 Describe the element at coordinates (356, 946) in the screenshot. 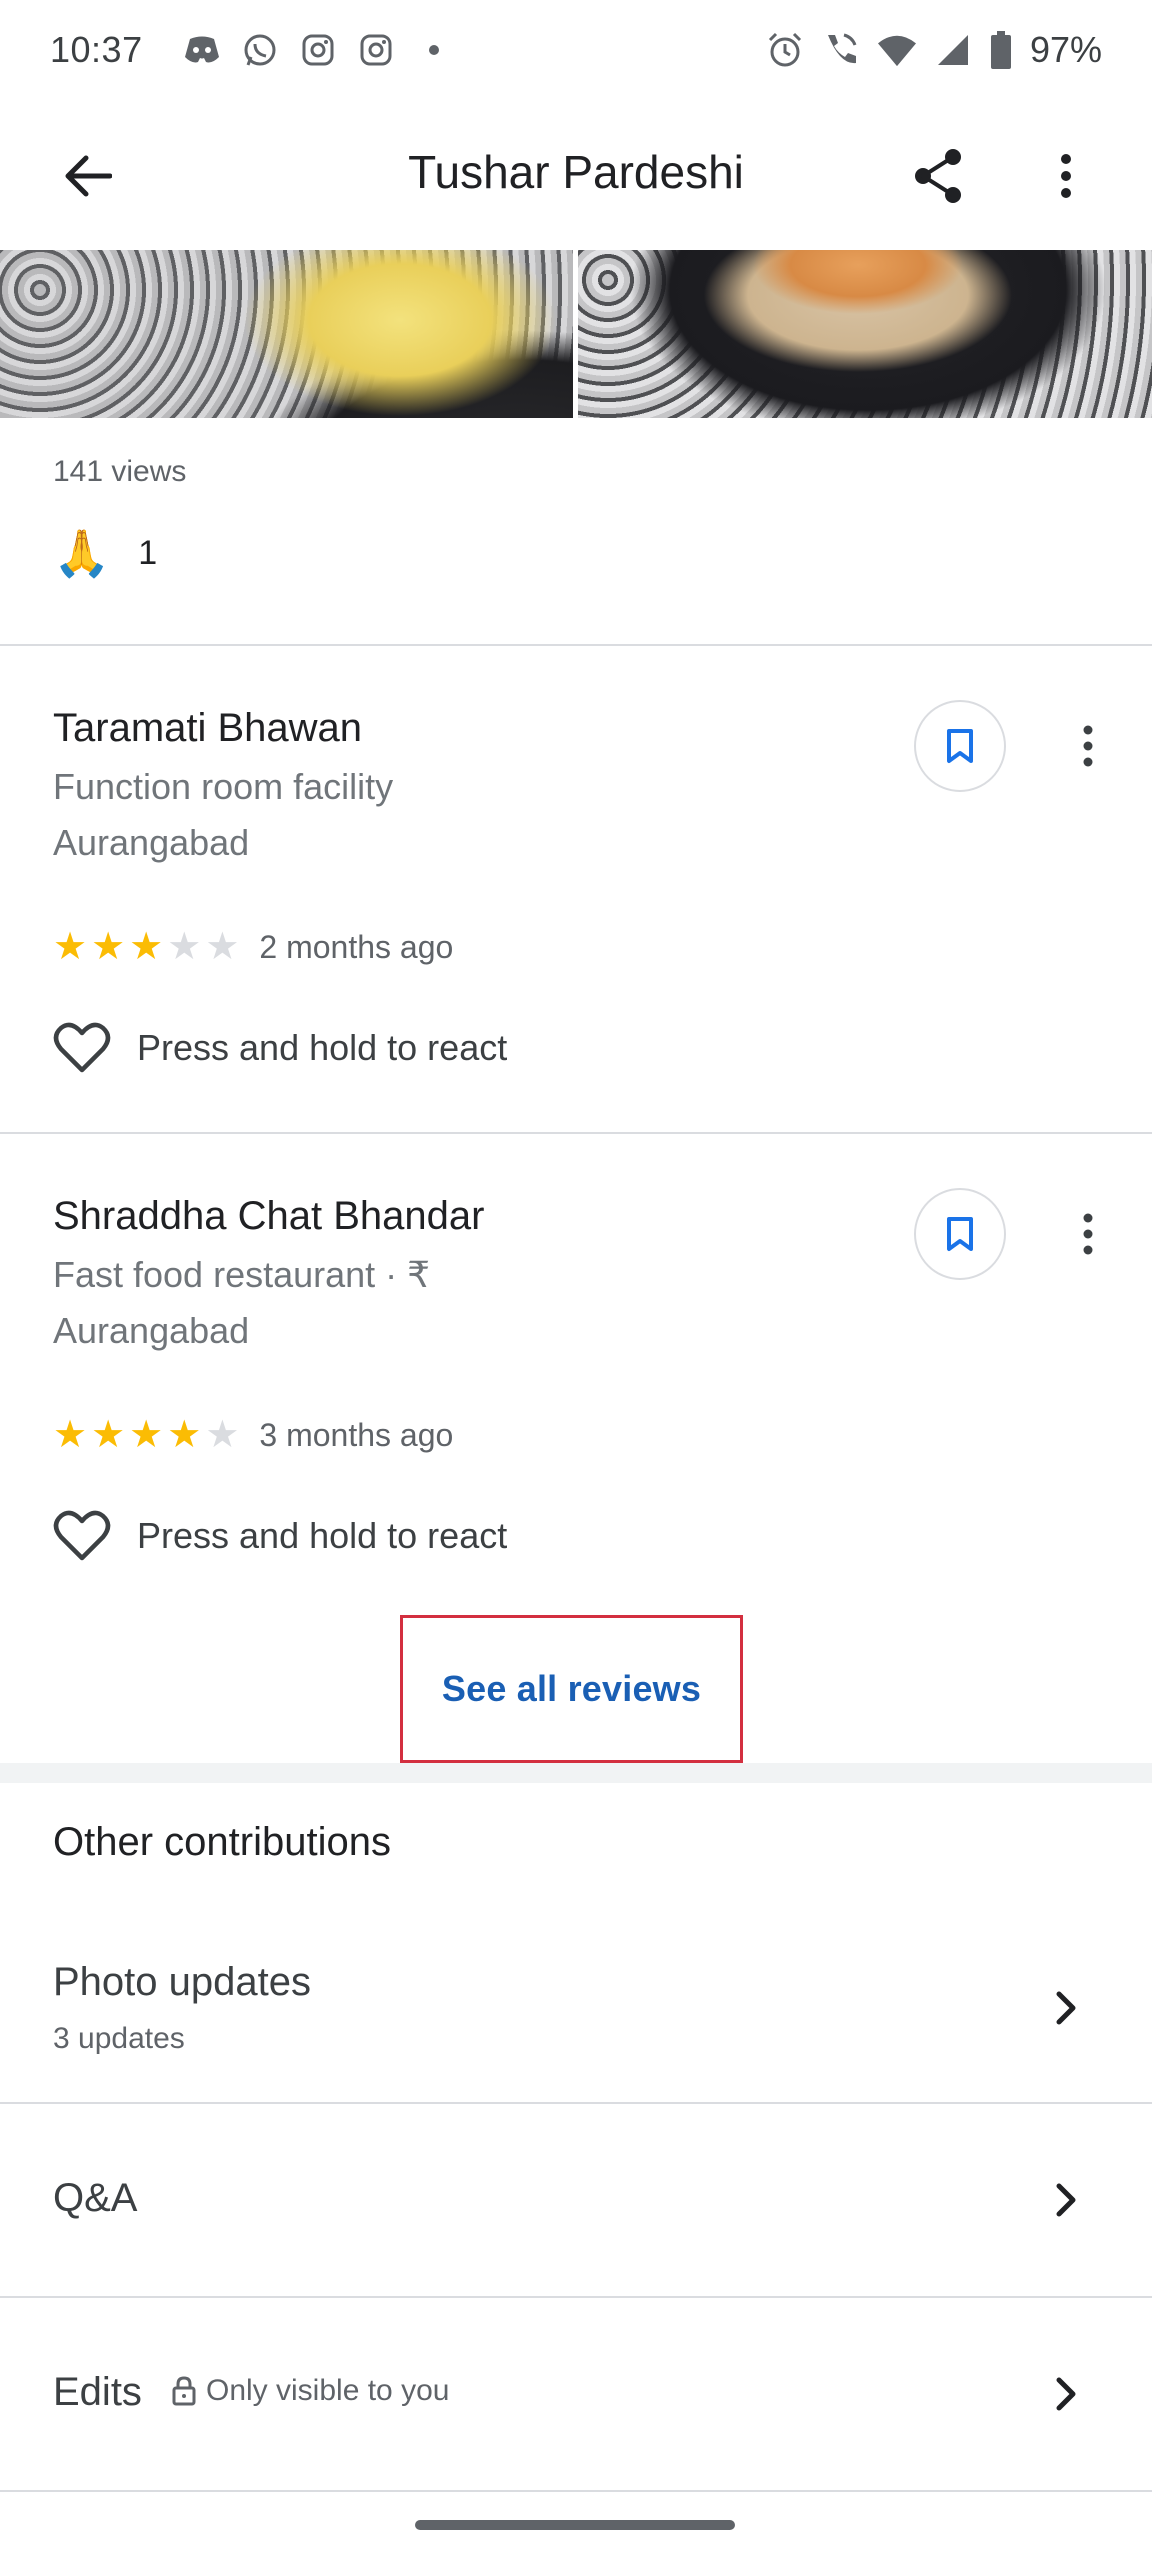

I see `review-time: 2 months ago` at that location.